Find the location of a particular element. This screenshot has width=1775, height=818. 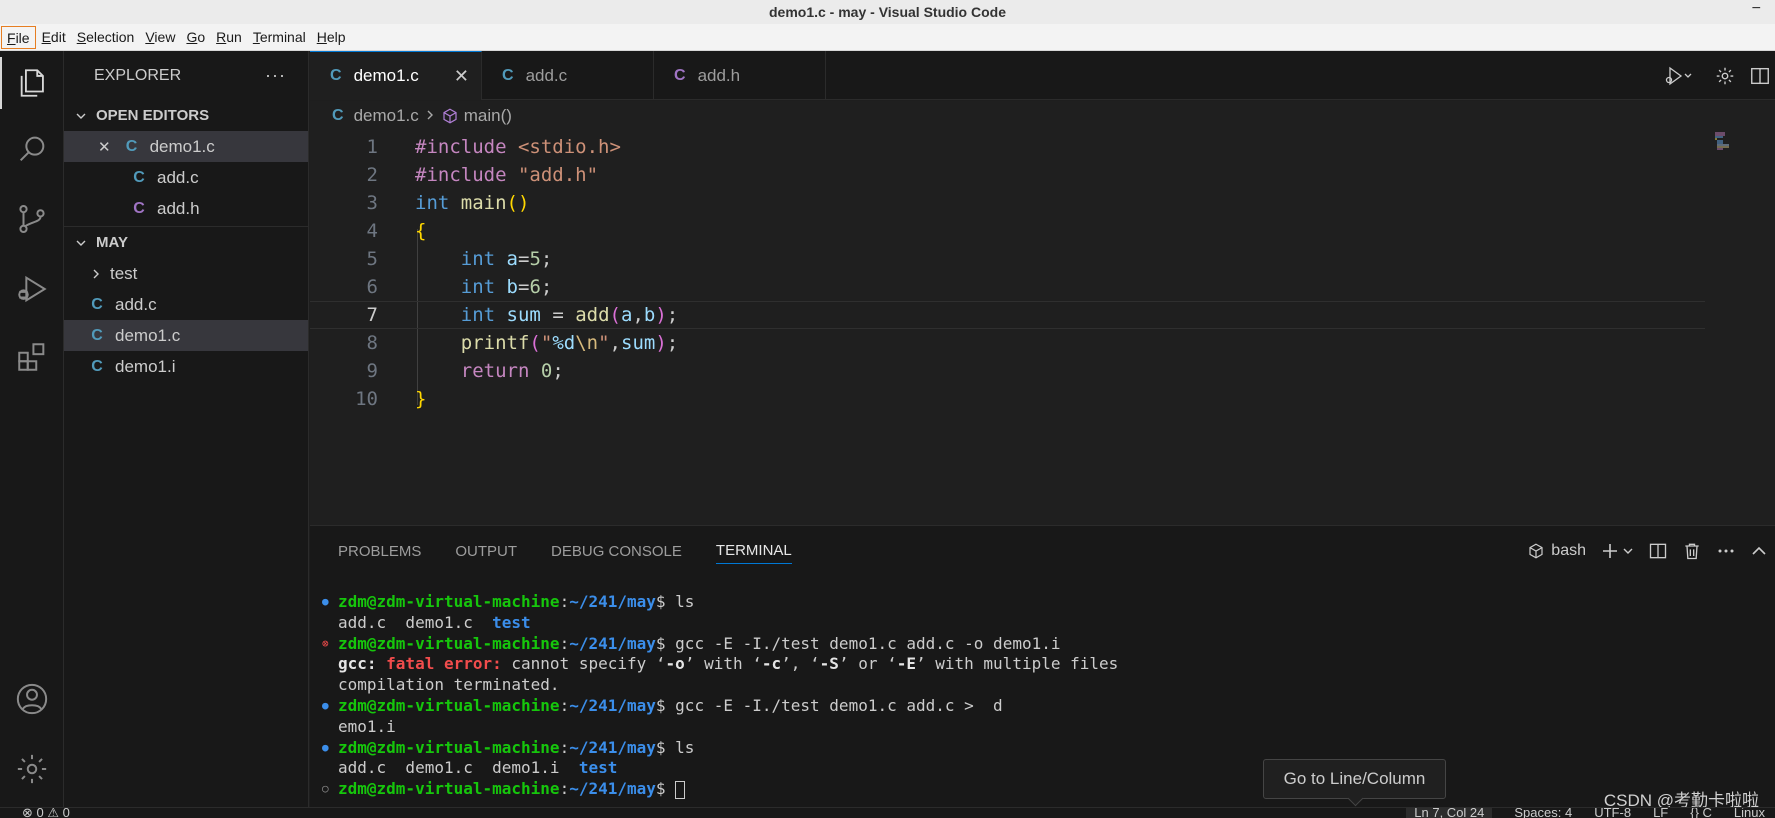

more-actions-icon is located at coordinates (1726, 551).